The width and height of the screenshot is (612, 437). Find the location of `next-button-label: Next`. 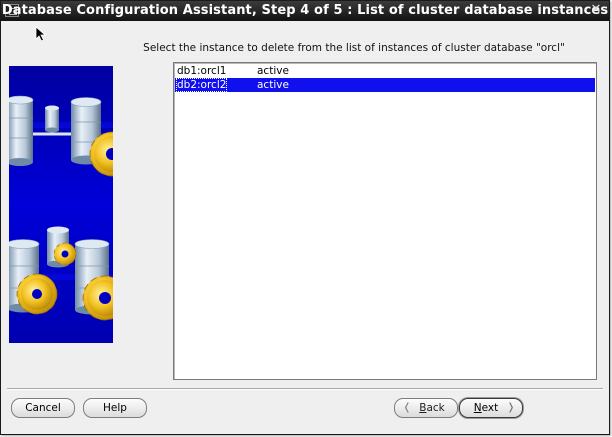

next-button-label: Next is located at coordinates (486, 408).